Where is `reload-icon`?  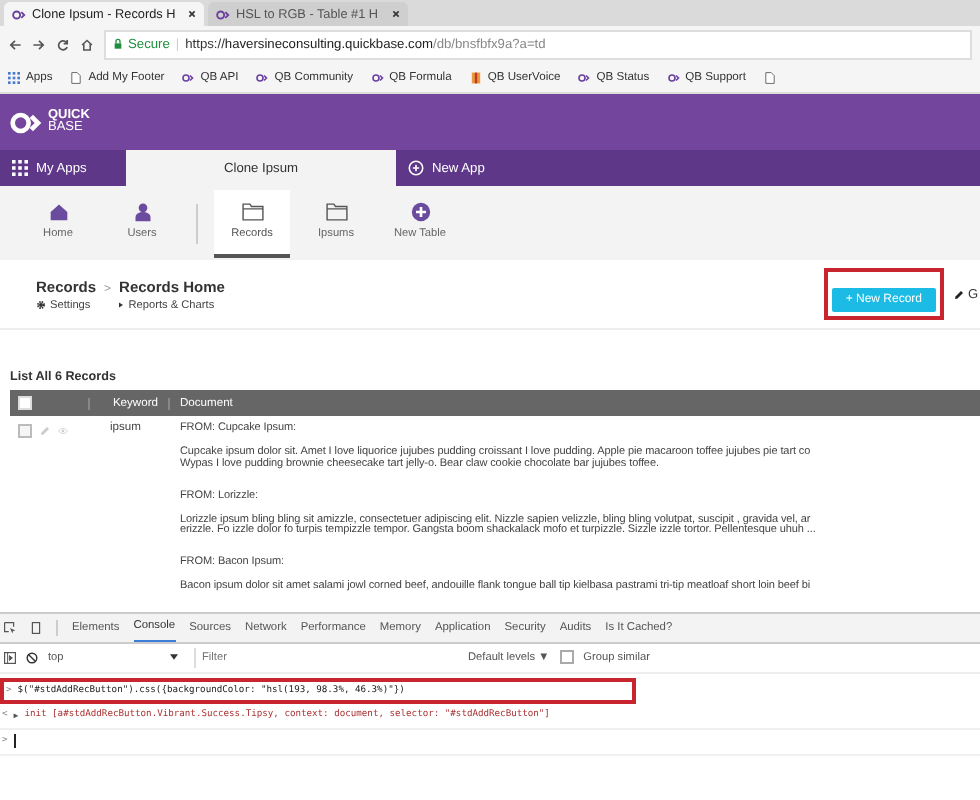
reload-icon is located at coordinates (63, 44).